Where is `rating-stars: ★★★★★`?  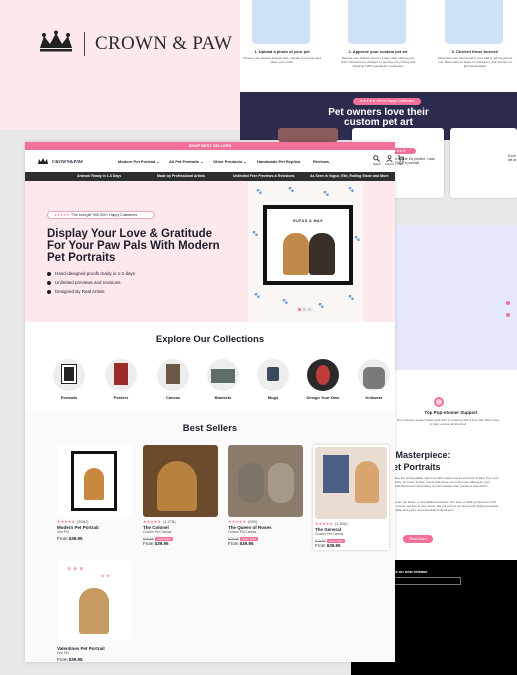 rating-stars: ★★★★★ is located at coordinates (62, 215).